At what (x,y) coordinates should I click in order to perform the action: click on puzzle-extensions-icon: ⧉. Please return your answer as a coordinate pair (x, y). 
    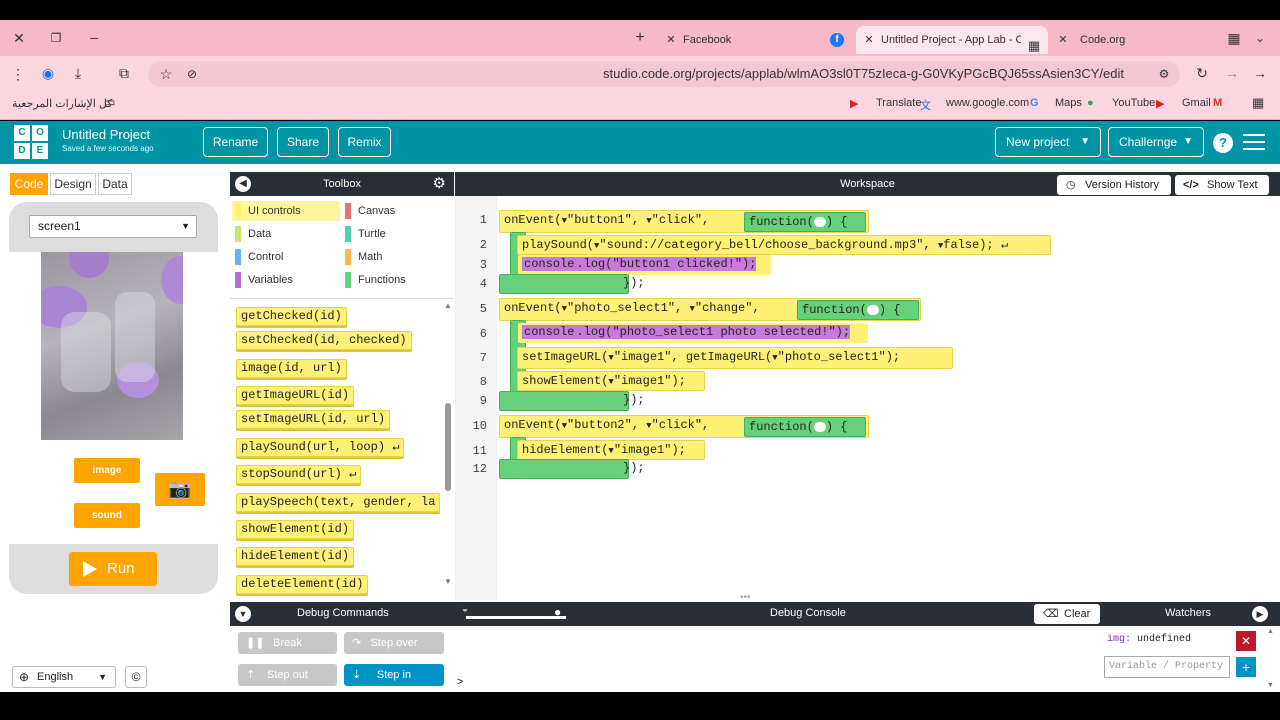
    Looking at the image, I should click on (124, 73).